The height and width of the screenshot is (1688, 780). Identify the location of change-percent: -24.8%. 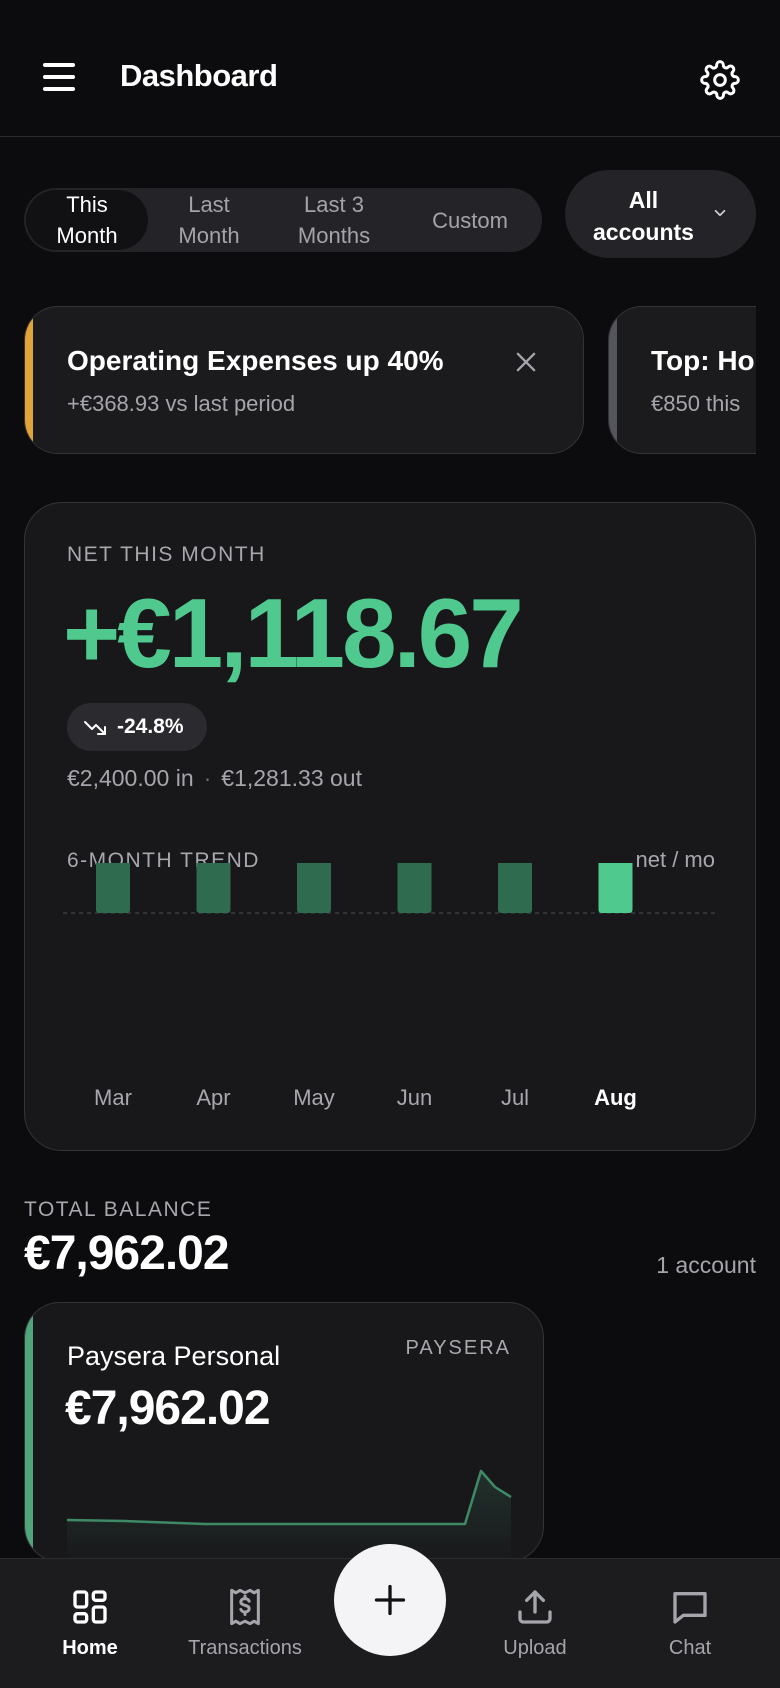
(150, 726).